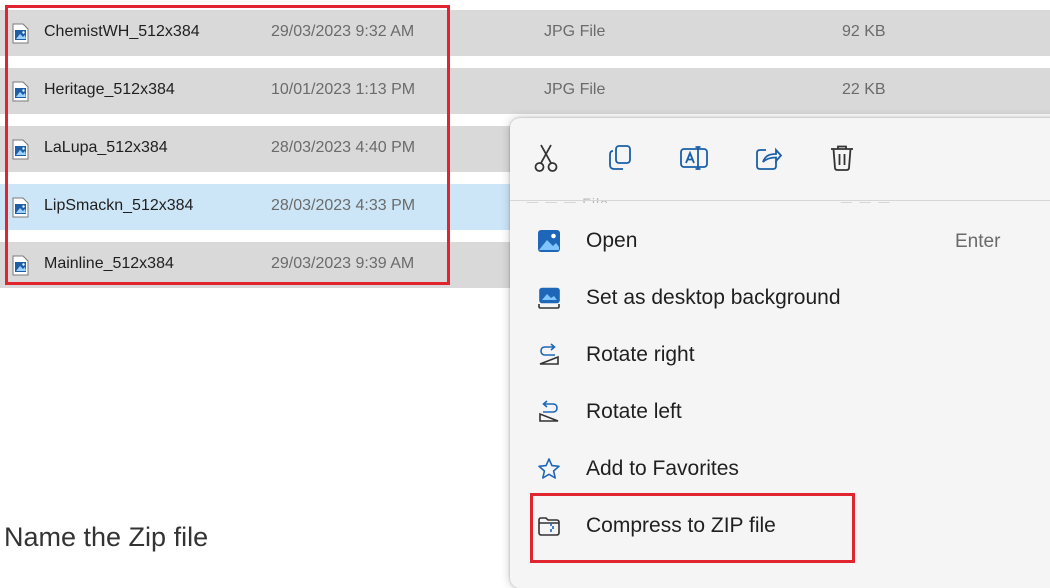 Image resolution: width=1050 pixels, height=588 pixels. I want to click on menu-item-label: Compress to ZIP file, so click(681, 525).